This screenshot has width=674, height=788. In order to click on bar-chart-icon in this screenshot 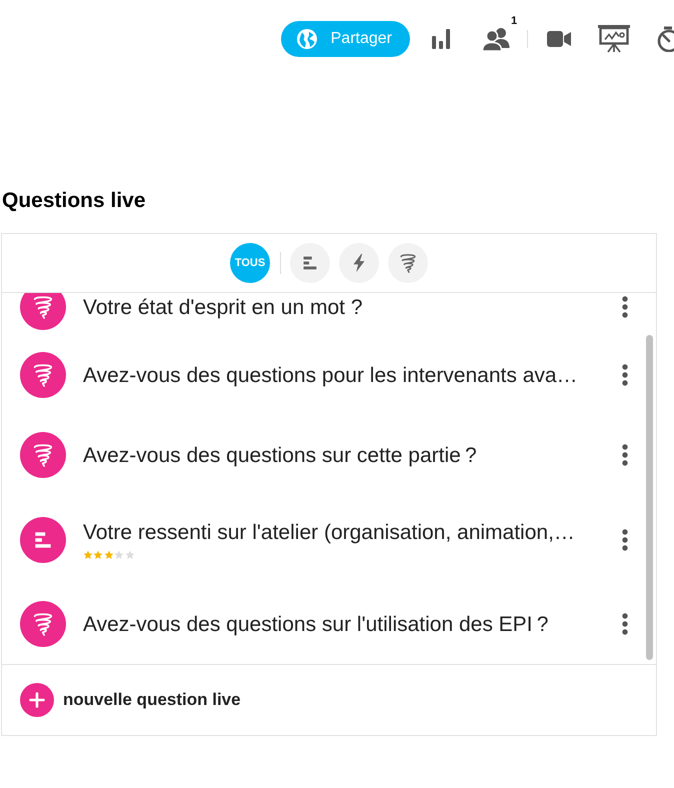, I will do `click(441, 39)`.